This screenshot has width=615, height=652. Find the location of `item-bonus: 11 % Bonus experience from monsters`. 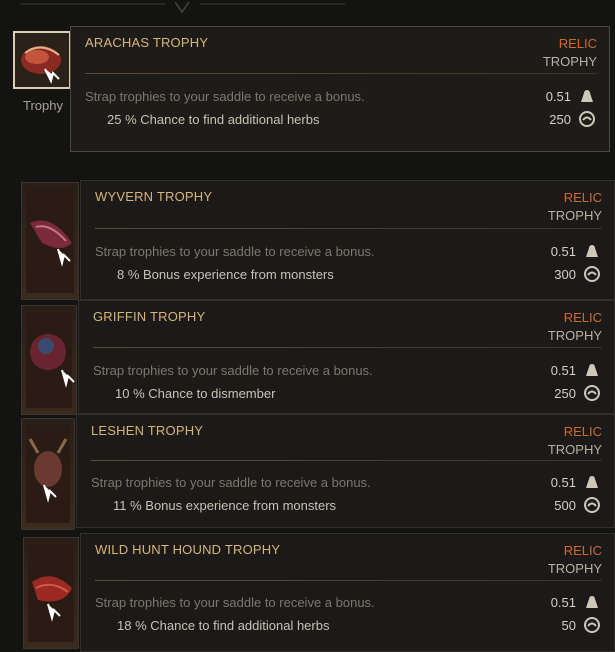

item-bonus: 11 % Bonus experience from monsters is located at coordinates (225, 505).